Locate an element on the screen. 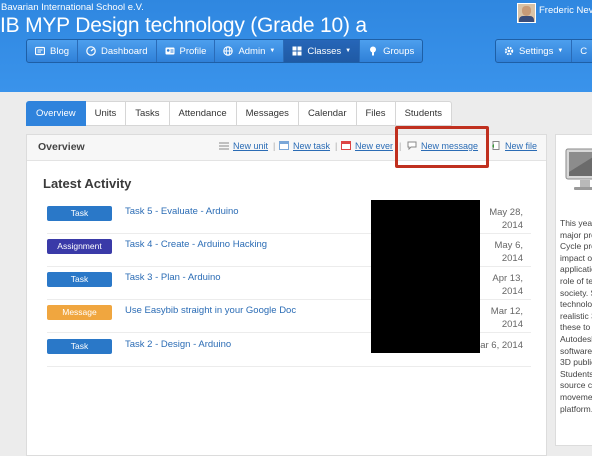 The width and height of the screenshot is (592, 456). nav-settings: Settings ▼ is located at coordinates (534, 51).